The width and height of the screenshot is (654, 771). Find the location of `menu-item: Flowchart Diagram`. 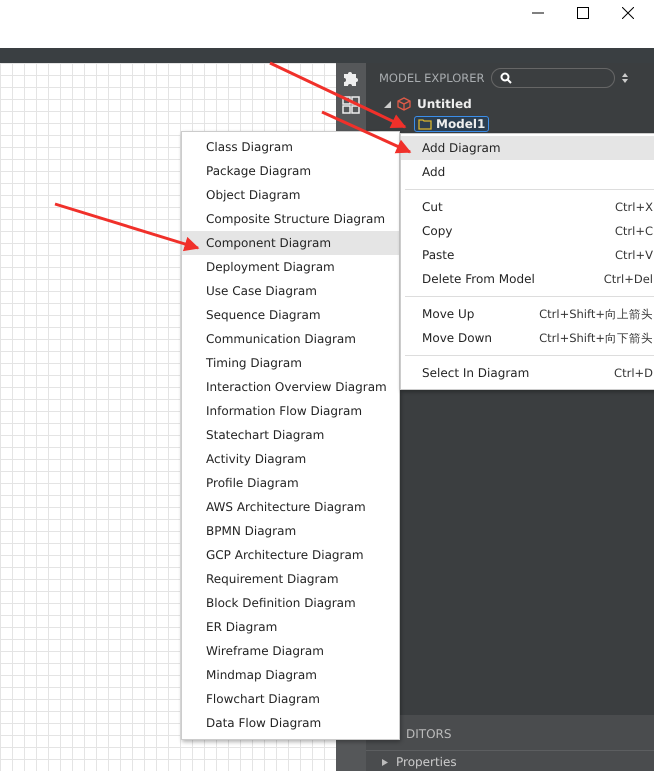

menu-item: Flowchart Diagram is located at coordinates (290, 699).